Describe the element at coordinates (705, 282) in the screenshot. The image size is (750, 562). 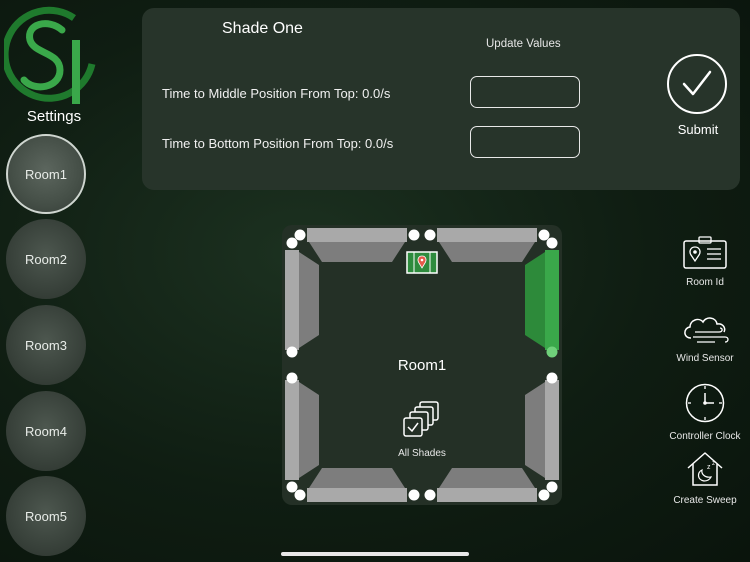
I see `room-id-label: Room Id` at that location.